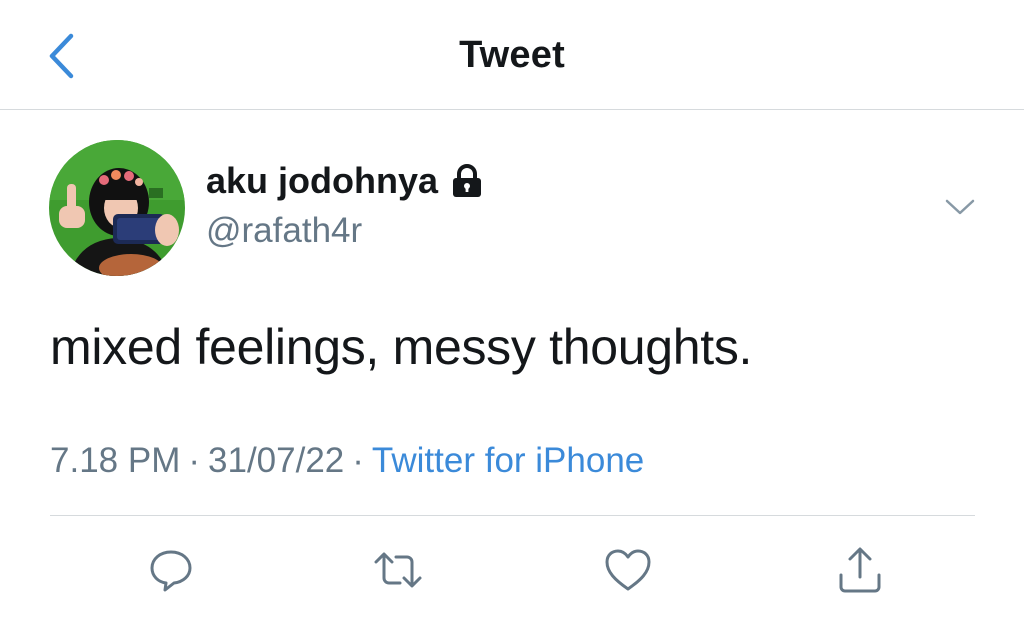 The height and width of the screenshot is (625, 1024). I want to click on like-button, so click(628, 570).